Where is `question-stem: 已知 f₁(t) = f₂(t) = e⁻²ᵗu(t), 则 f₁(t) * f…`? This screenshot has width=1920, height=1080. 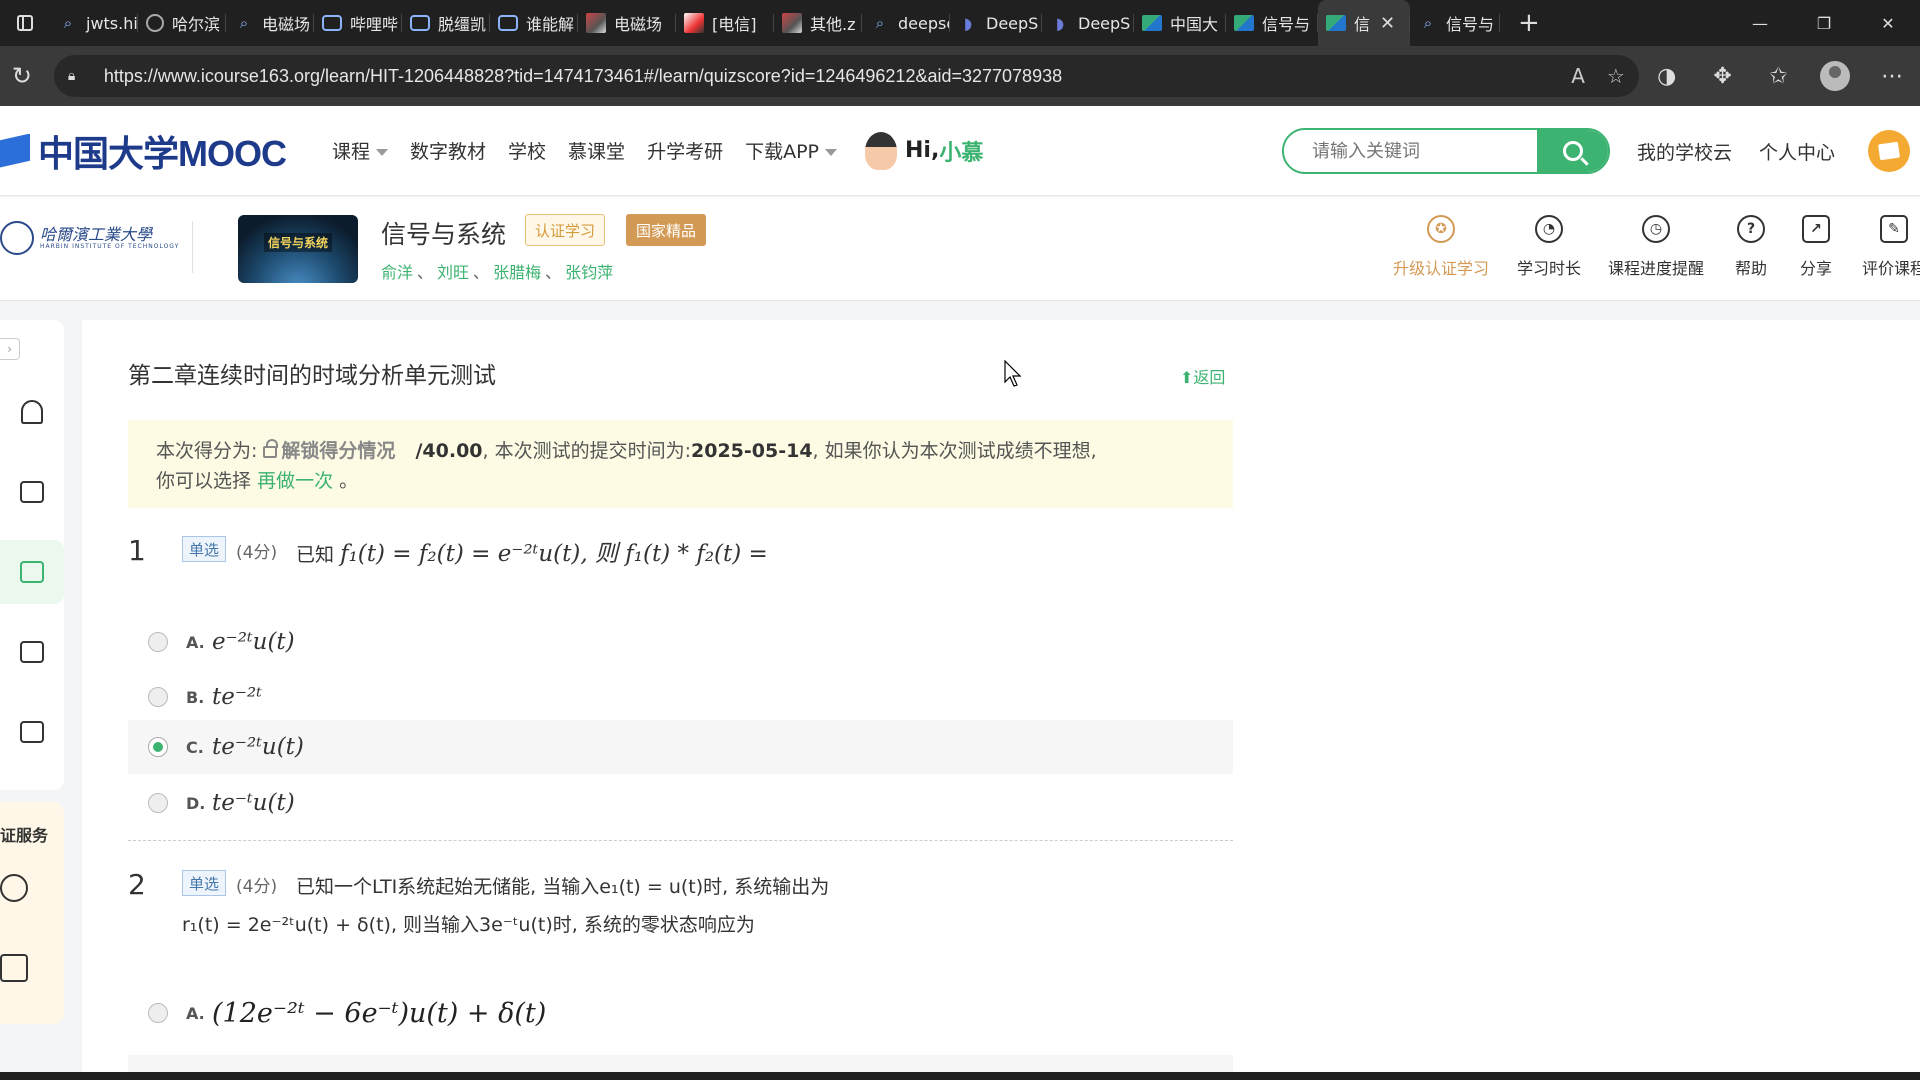
question-stem: 已知 f₁(t) = f₂(t) = e⁻²ᵗu(t), 则 f₁(t) * f… is located at coordinates (532, 551).